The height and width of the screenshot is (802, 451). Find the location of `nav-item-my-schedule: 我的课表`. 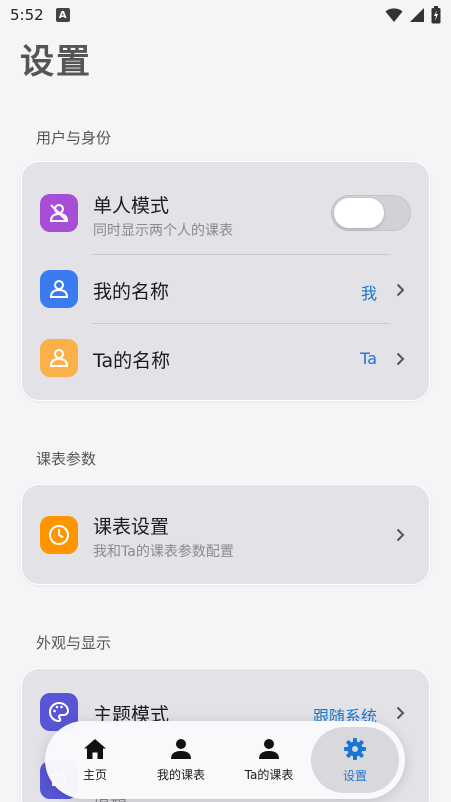

nav-item-my-schedule: 我的课表 is located at coordinates (181, 760).